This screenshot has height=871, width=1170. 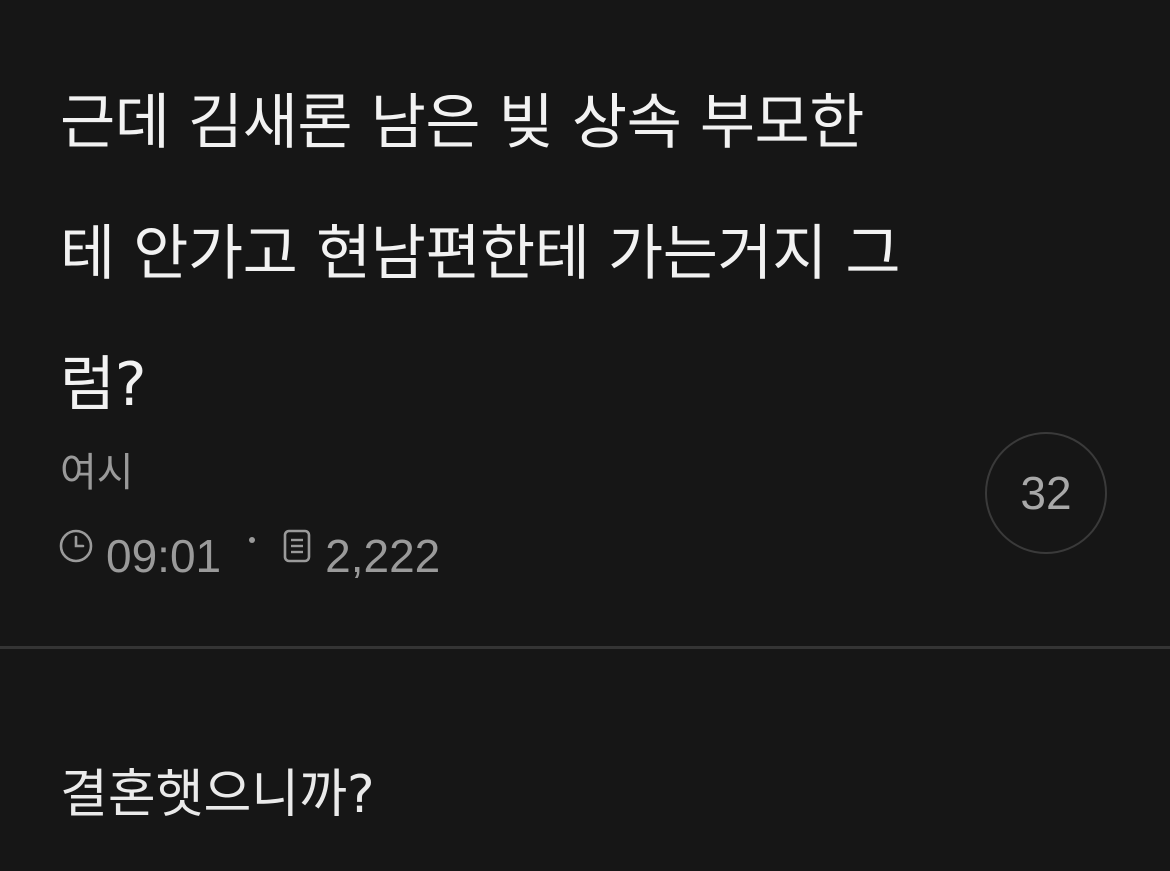 I want to click on divider, so click(x=585, y=647).